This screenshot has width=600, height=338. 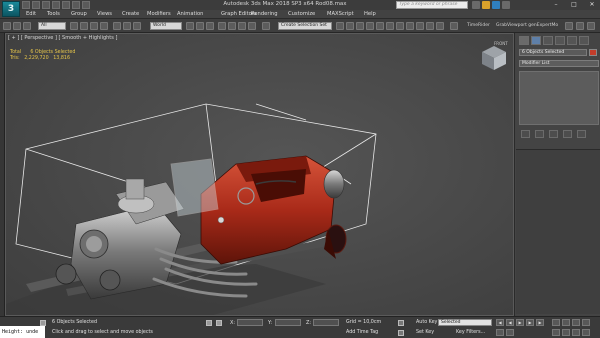 What do you see at coordinates (520, 322) in the screenshot?
I see `play-icon: ▶` at bounding box center [520, 322].